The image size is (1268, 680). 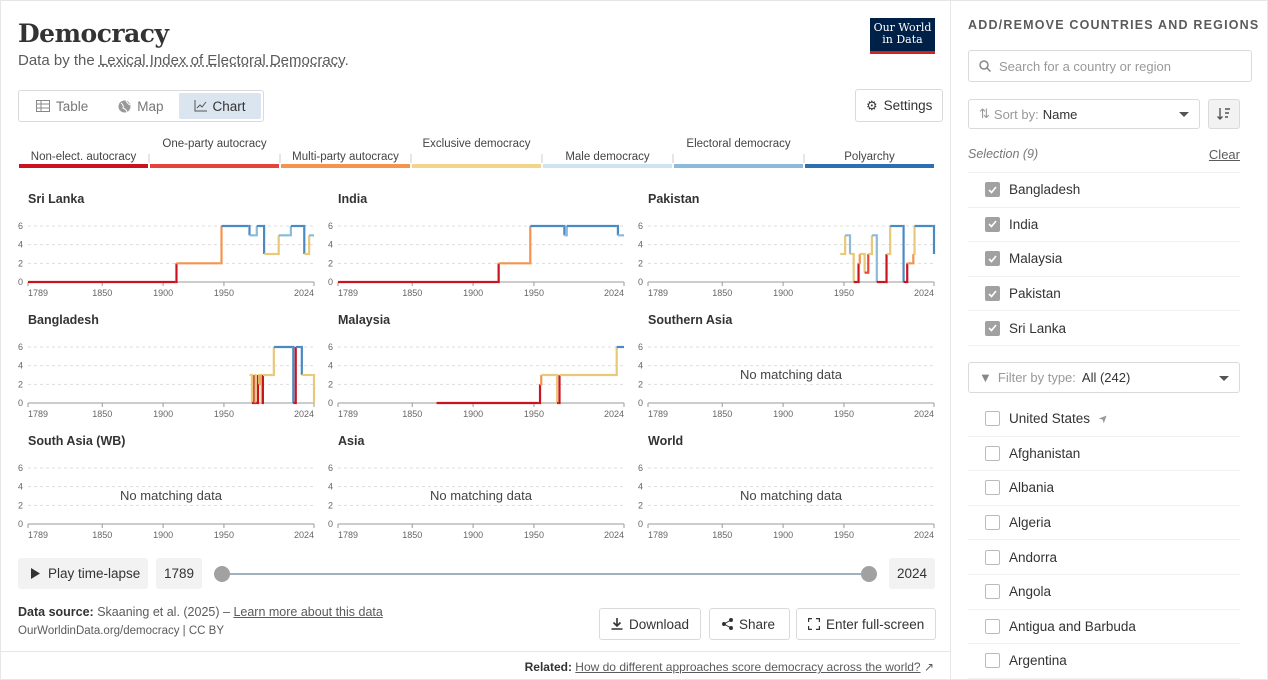 What do you see at coordinates (1104, 328) in the screenshot?
I see `selected-item: Sri Lanka` at bounding box center [1104, 328].